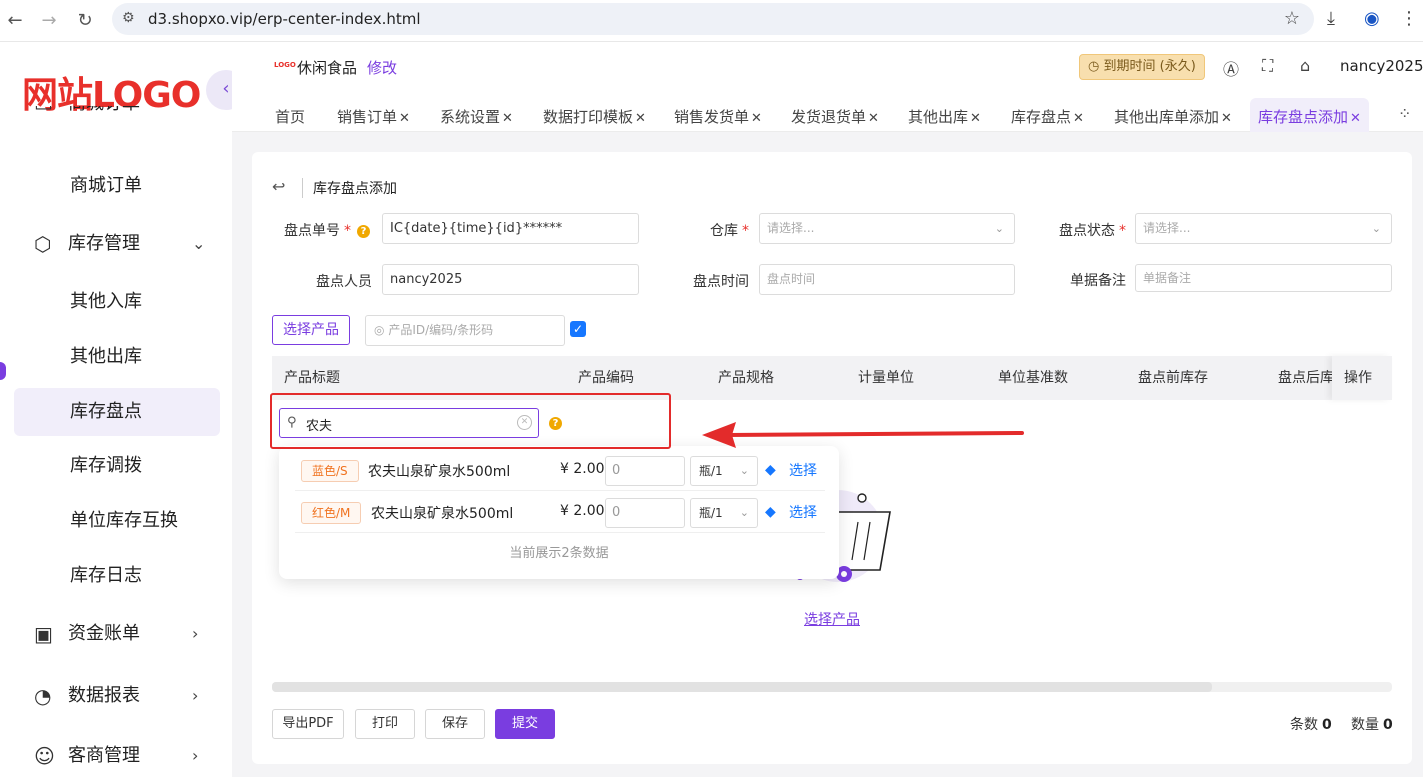 This screenshot has height=777, width=1423. What do you see at coordinates (1381, 66) in the screenshot?
I see `username: nancy2025` at bounding box center [1381, 66].